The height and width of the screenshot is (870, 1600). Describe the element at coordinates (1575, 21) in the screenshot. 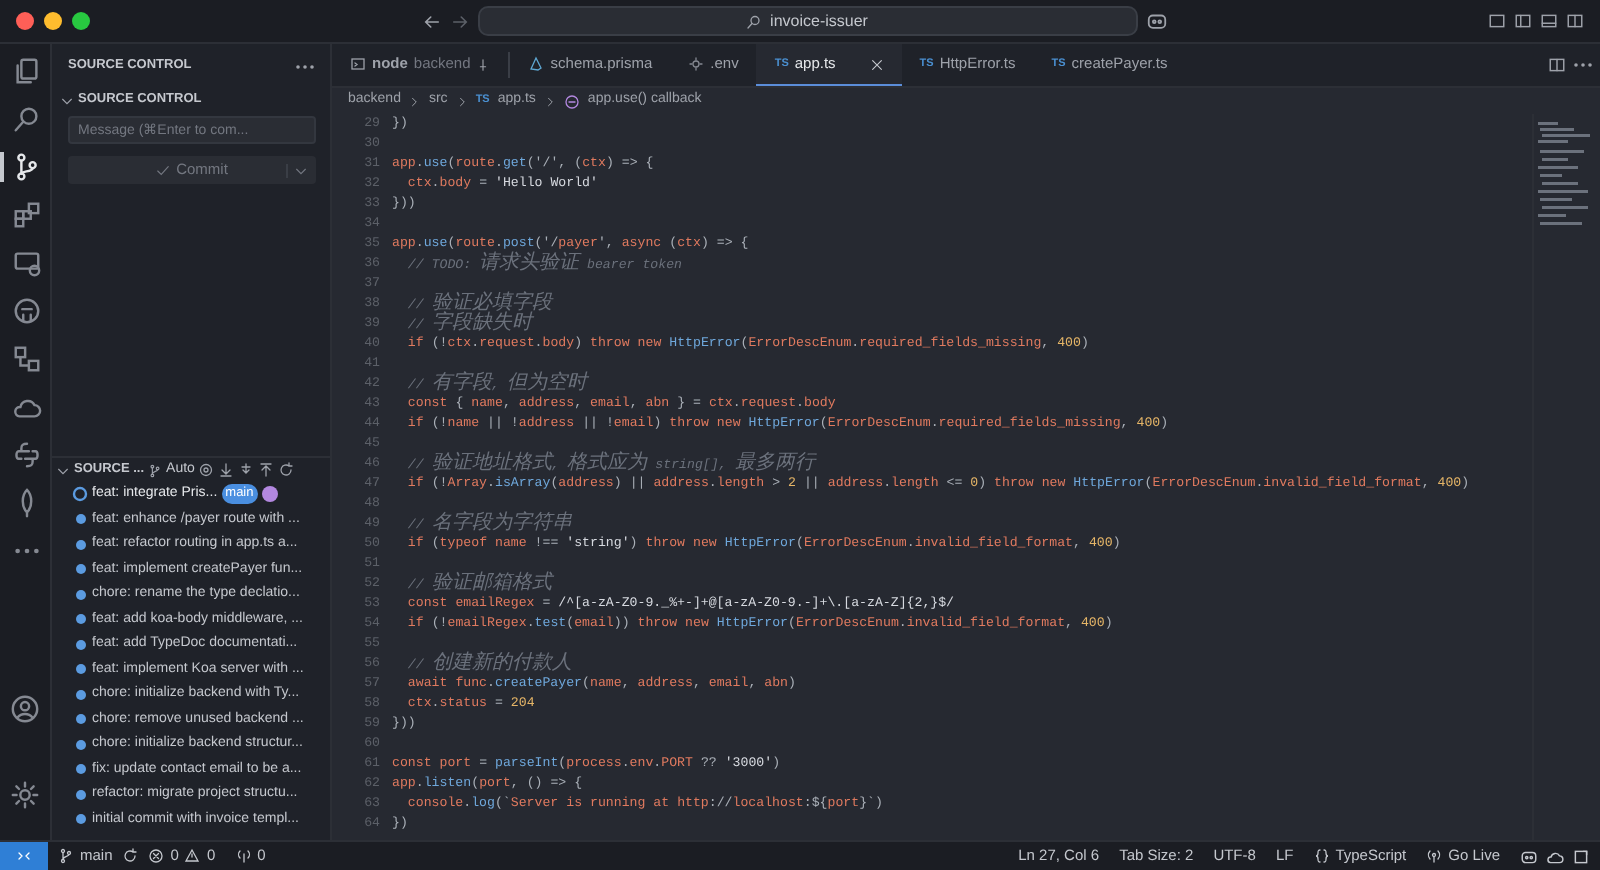

I see `split-layout-icon` at that location.